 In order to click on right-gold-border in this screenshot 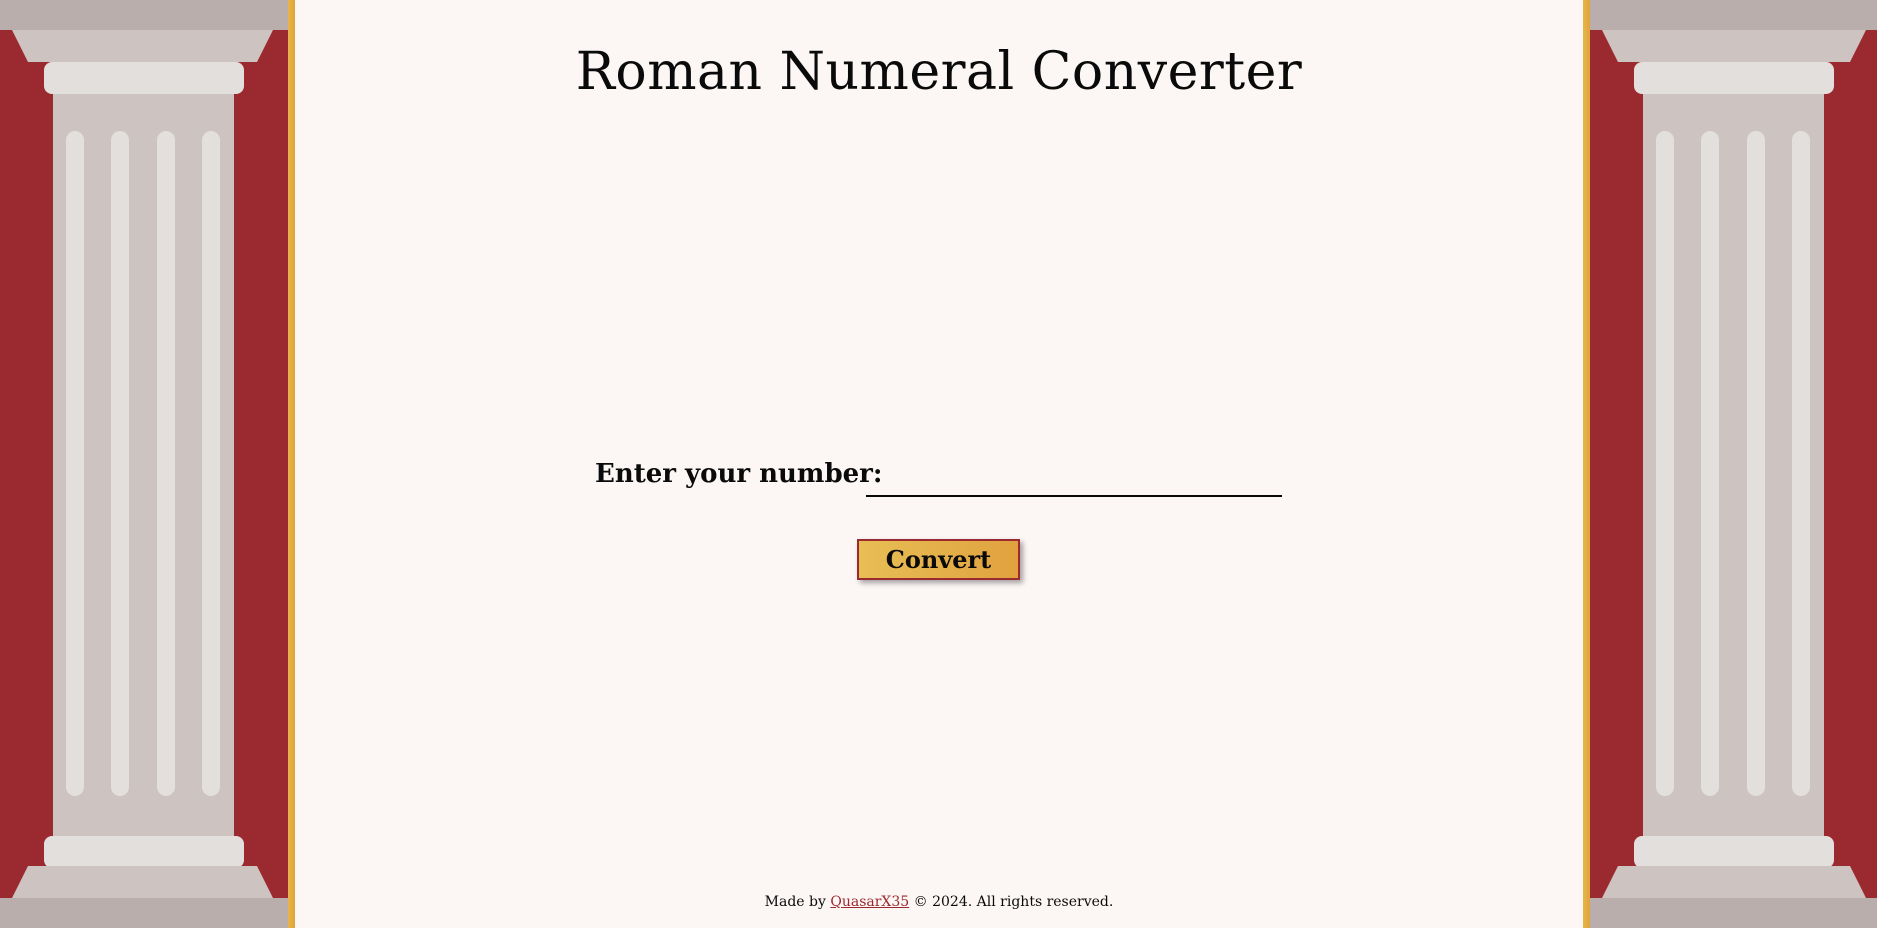, I will do `click(1586, 464)`.